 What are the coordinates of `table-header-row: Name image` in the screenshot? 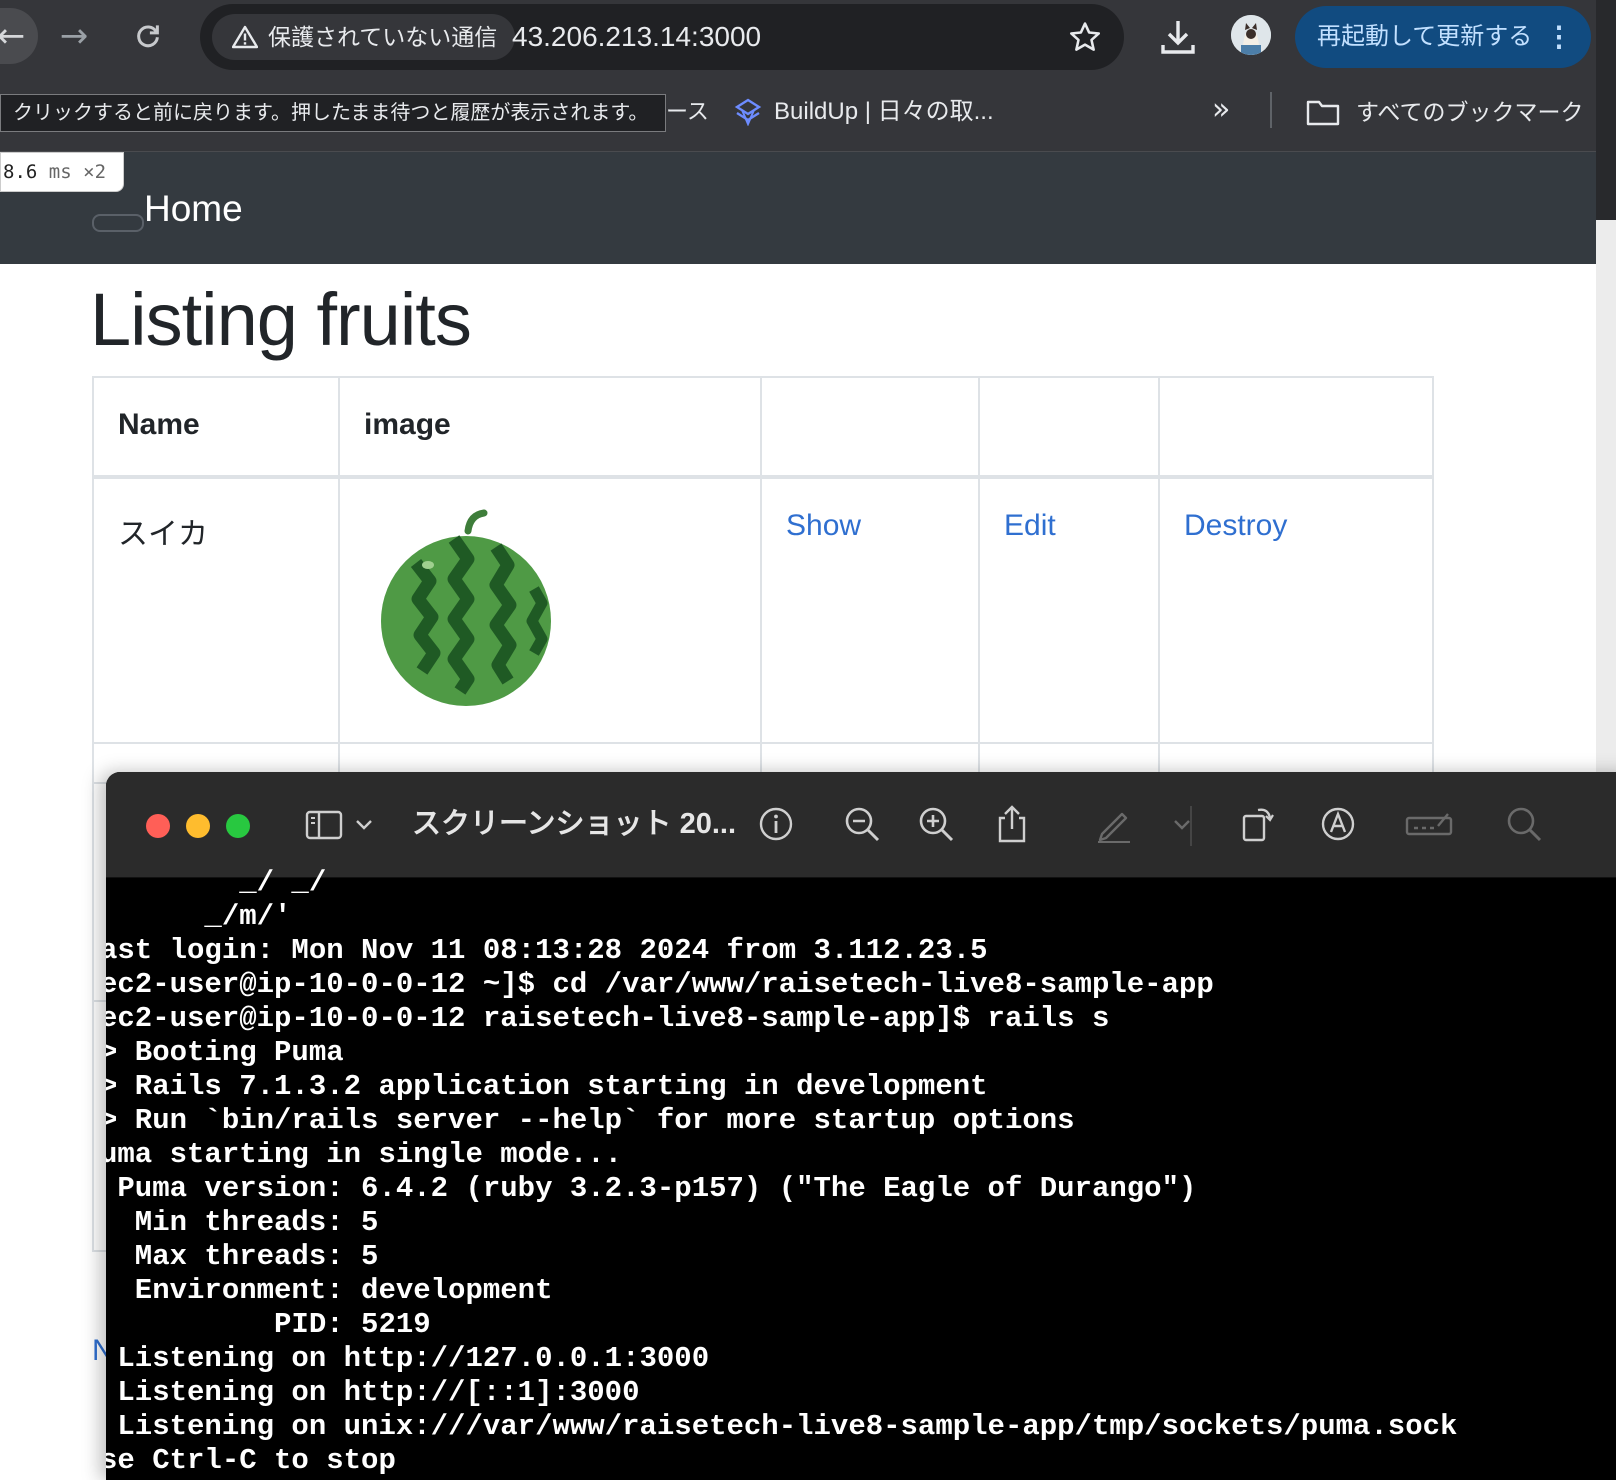 It's located at (763, 427).